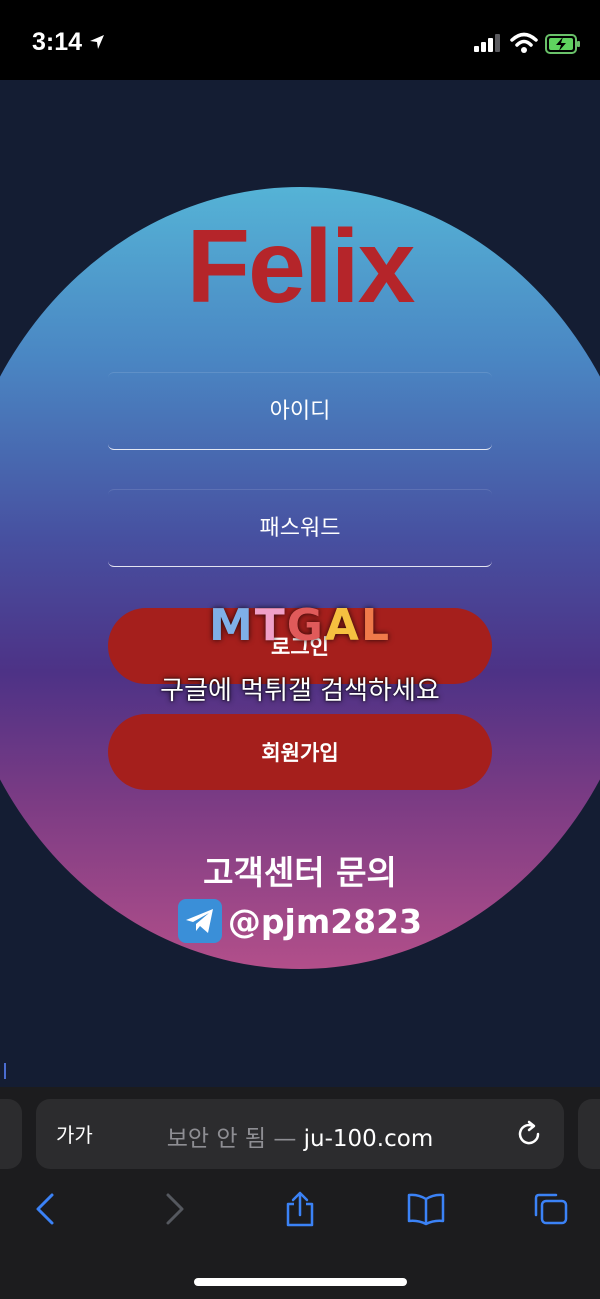 The image size is (600, 1299). Describe the element at coordinates (300, 691) in the screenshot. I see `watermark-text: 구글에 먹튀갤 검색하세요` at that location.